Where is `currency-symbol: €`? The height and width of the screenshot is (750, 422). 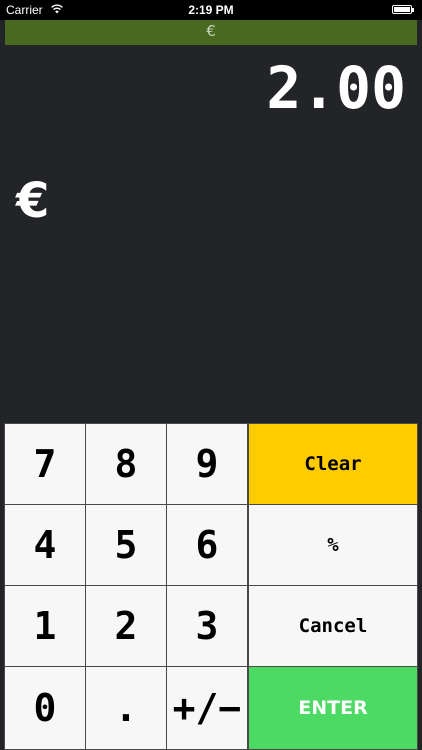
currency-symbol: € is located at coordinates (33, 201).